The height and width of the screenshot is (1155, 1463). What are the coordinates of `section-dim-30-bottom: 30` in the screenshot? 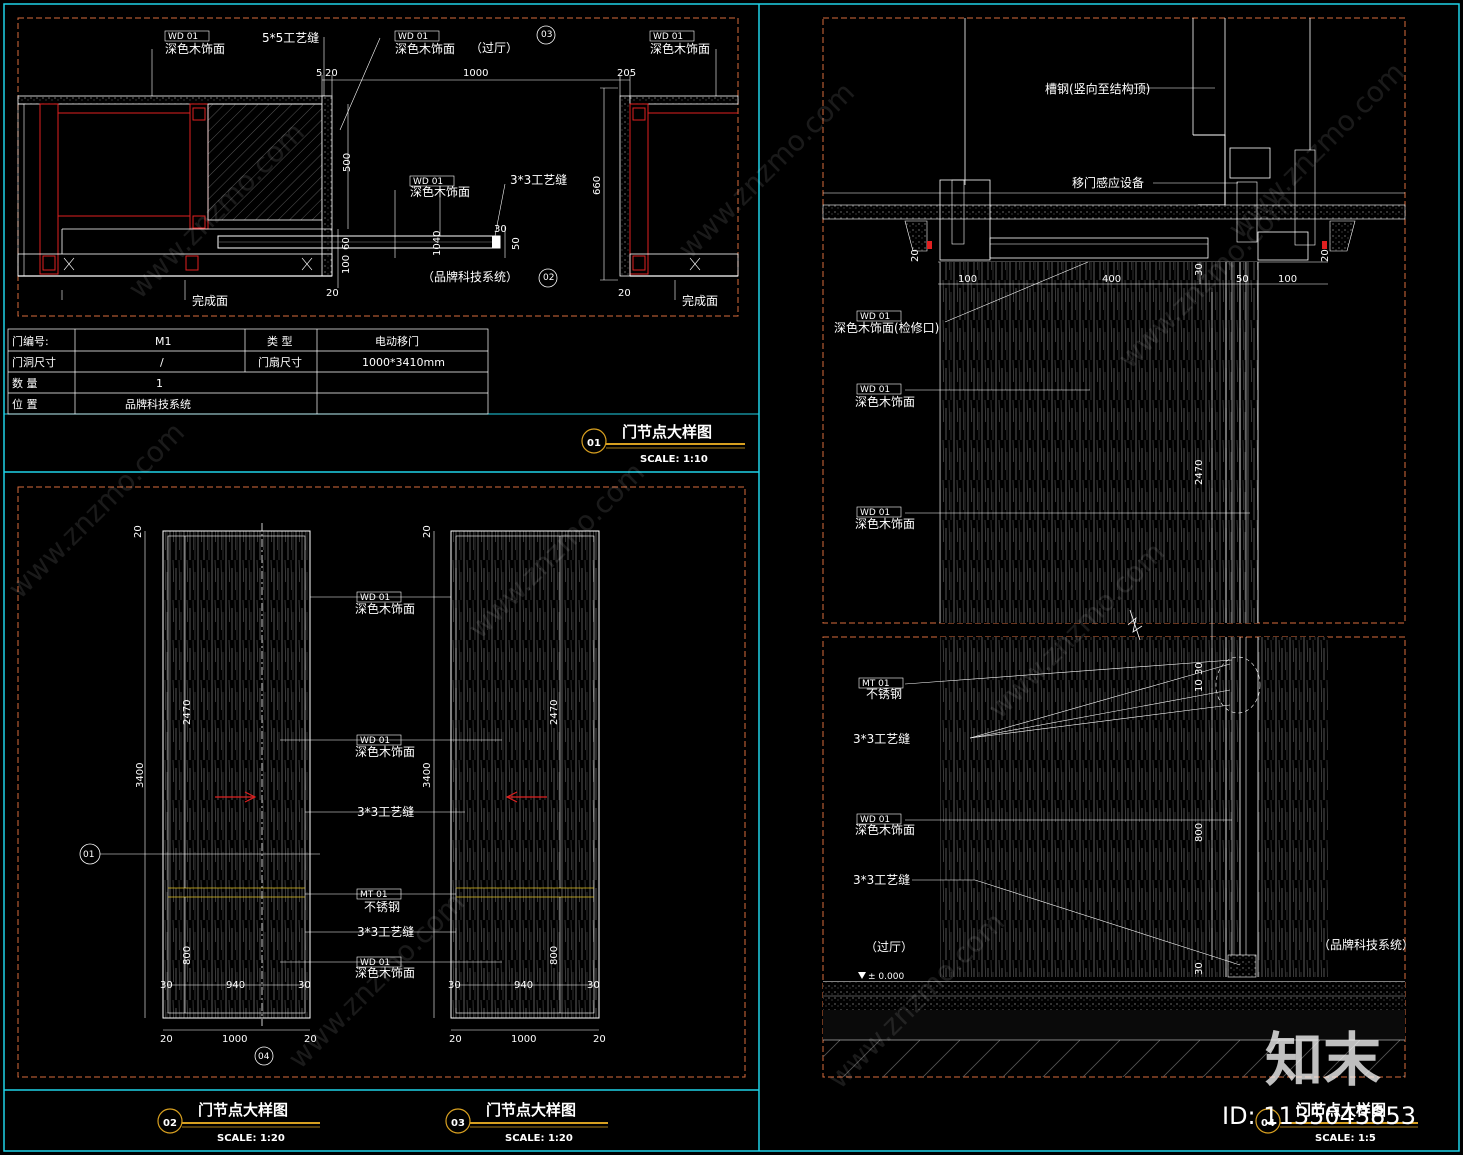 It's located at (1199, 968).